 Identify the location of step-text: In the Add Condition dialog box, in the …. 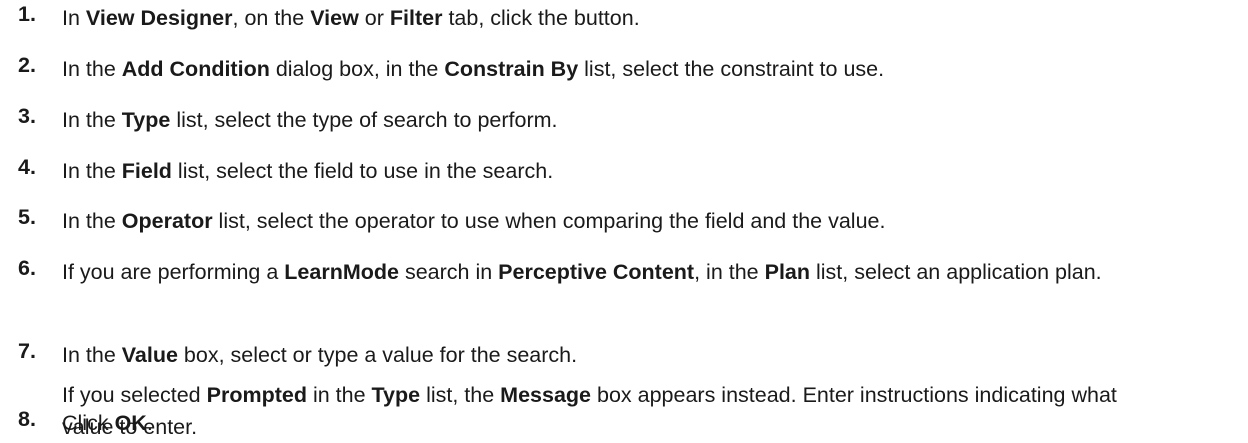
(648, 69).